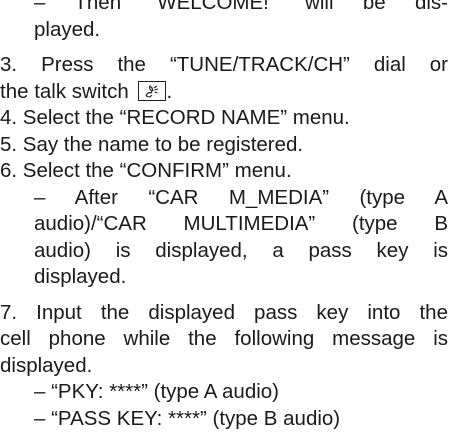 The width and height of the screenshot is (452, 448). What do you see at coordinates (241, 223) in the screenshot?
I see `step-6-note-text-2: audio)/“CAR MULTIMEDIA” (type B` at bounding box center [241, 223].